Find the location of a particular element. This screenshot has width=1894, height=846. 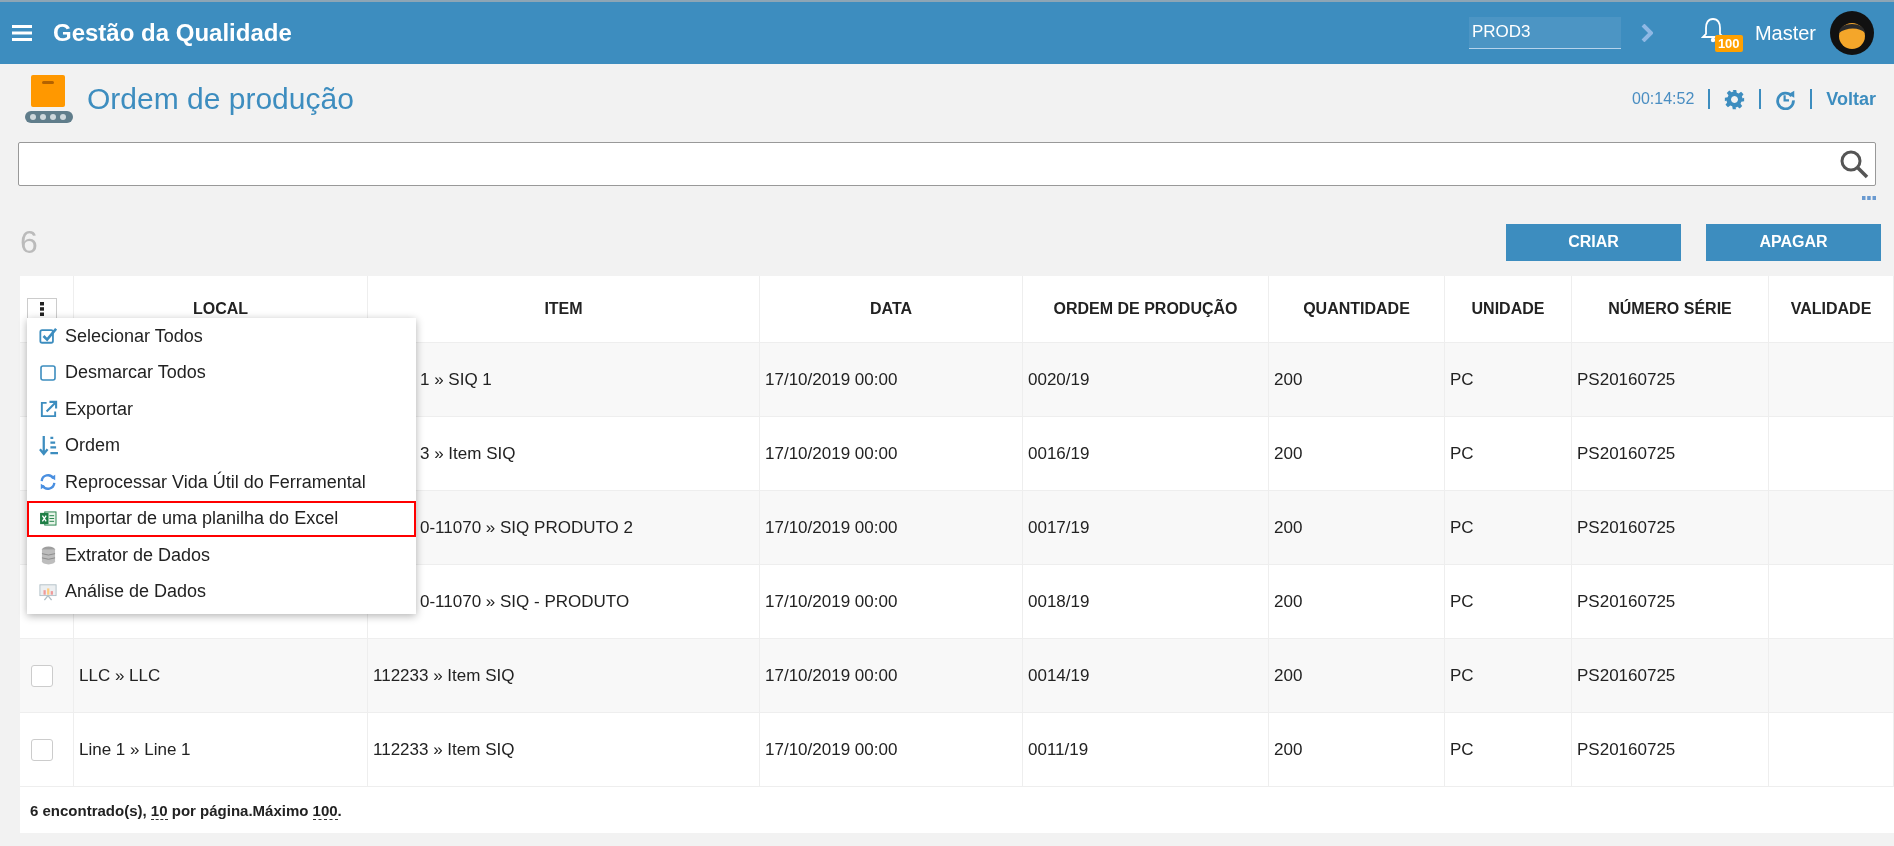

page-title: Ordem de produção is located at coordinates (220, 99).